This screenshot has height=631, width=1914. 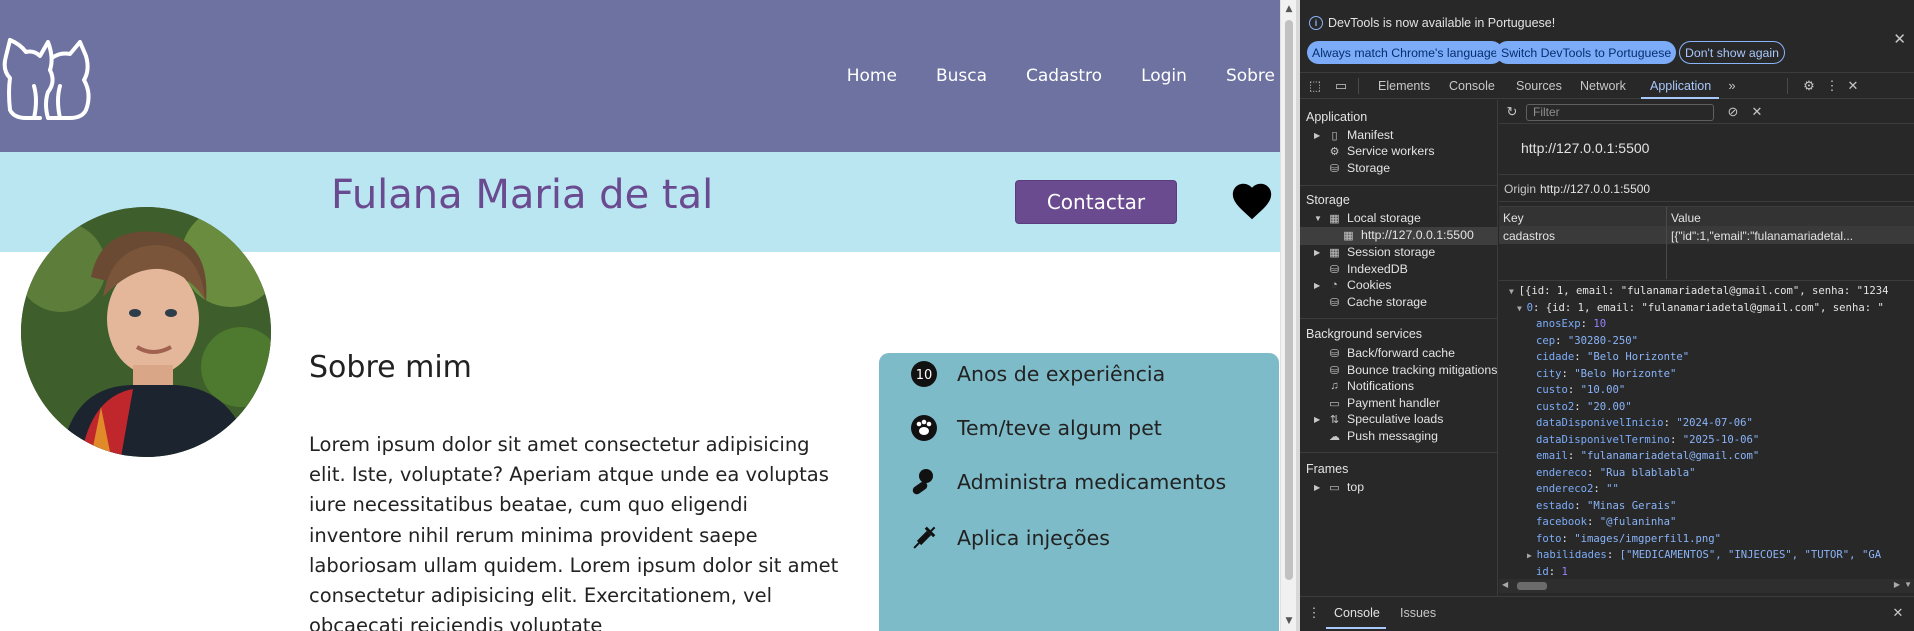 I want to click on sidebar-item-cookies: ▶ ◔ Cookies, so click(x=1352, y=285).